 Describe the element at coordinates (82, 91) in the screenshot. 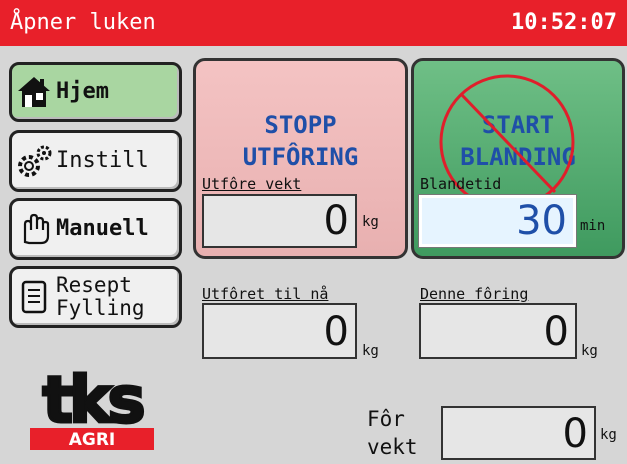

I see `home-label: Hjem` at that location.